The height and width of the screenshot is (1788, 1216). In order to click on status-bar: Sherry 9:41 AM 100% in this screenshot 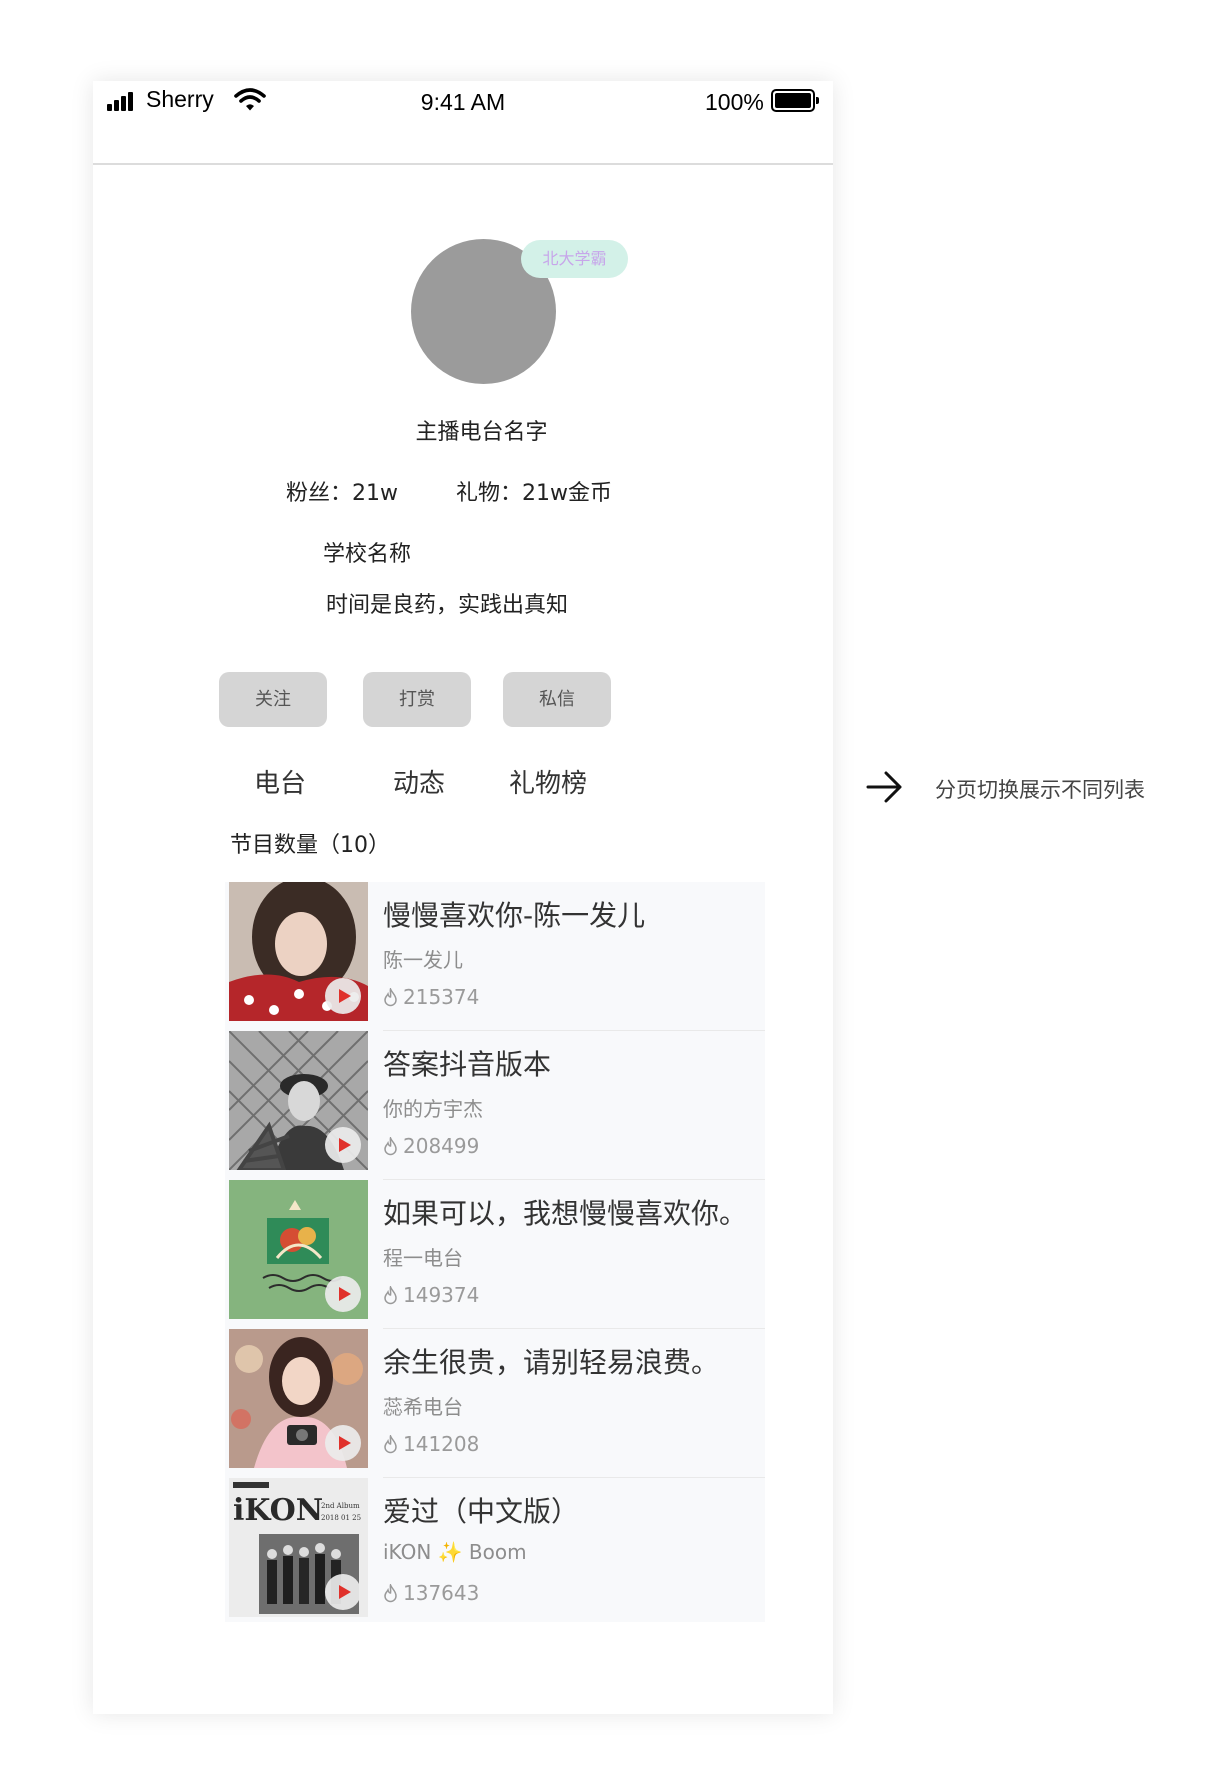, I will do `click(463, 122)`.